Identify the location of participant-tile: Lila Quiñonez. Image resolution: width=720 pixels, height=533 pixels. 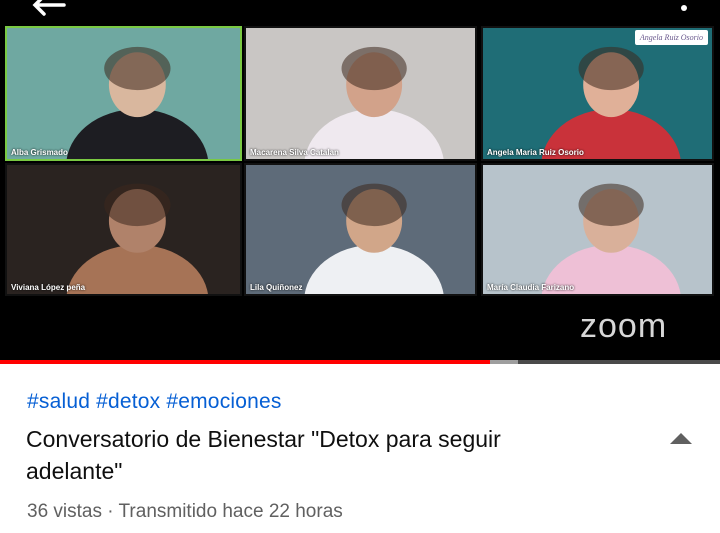
(360, 229).